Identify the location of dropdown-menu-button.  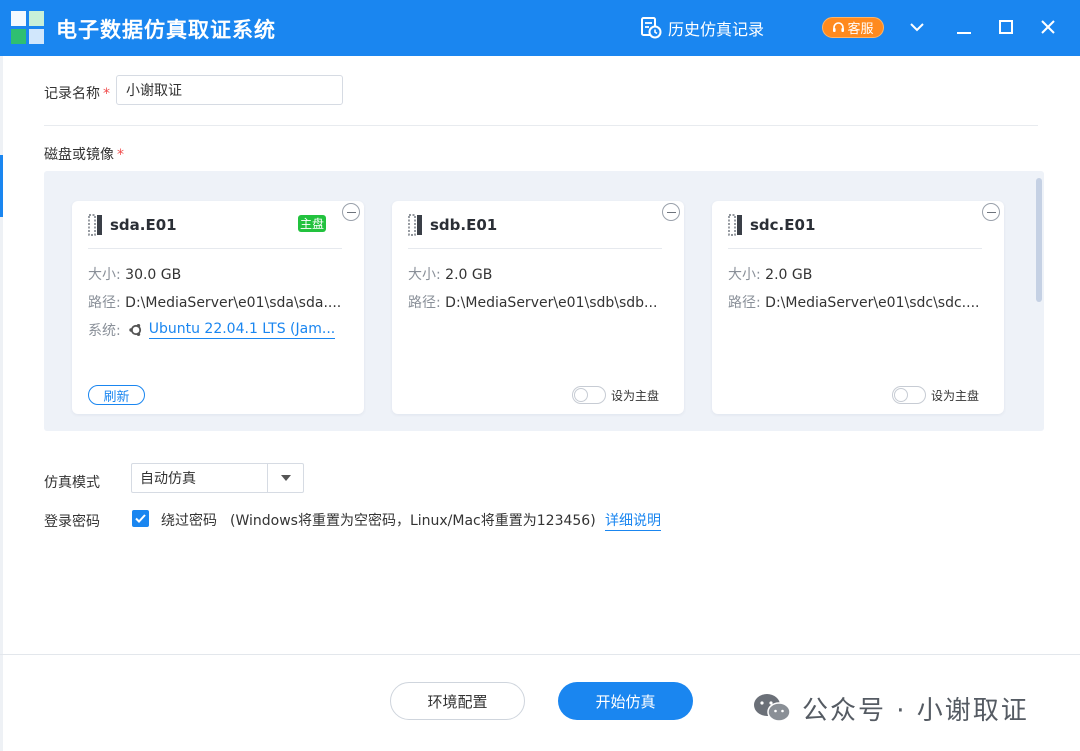
(917, 27).